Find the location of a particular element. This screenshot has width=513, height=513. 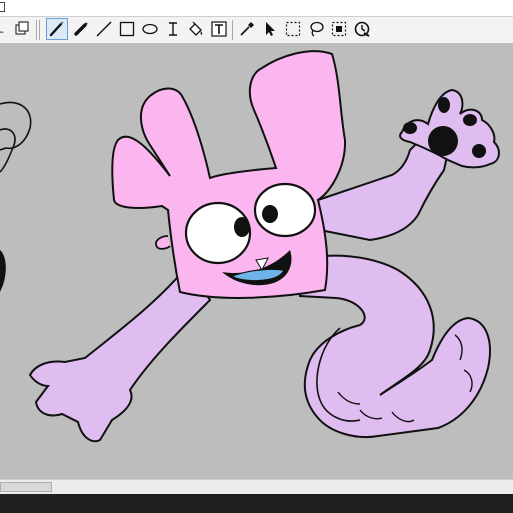

drawing-toolbar is located at coordinates (256, 30).